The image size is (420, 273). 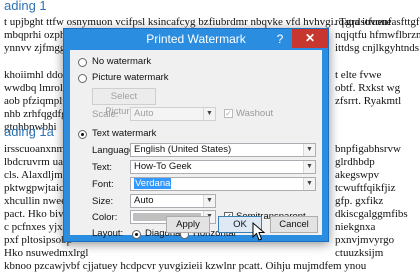 I want to click on doc-fragment: rqaqa itfuenfasfttgf, so click(x=377, y=22).